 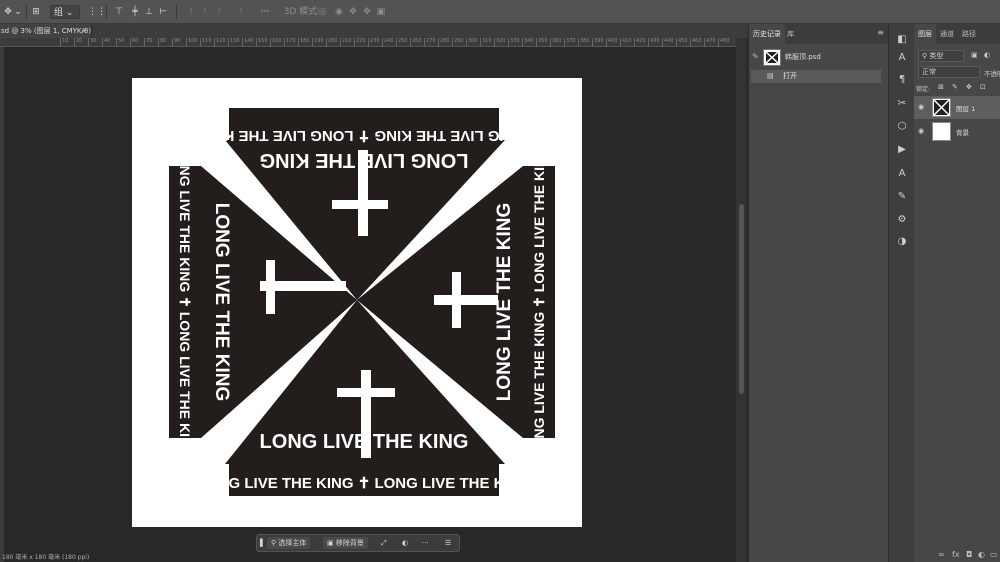 I want to click on tab-paths: 路径, so click(x=969, y=34).